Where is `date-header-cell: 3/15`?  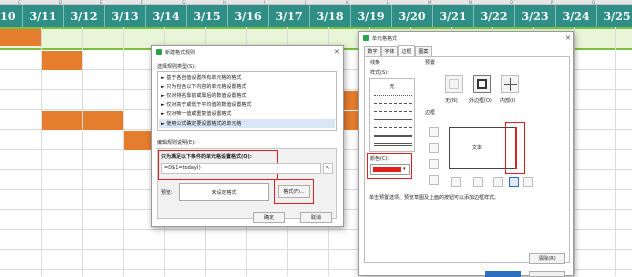
date-header-cell: 3/15 is located at coordinates (207, 16).